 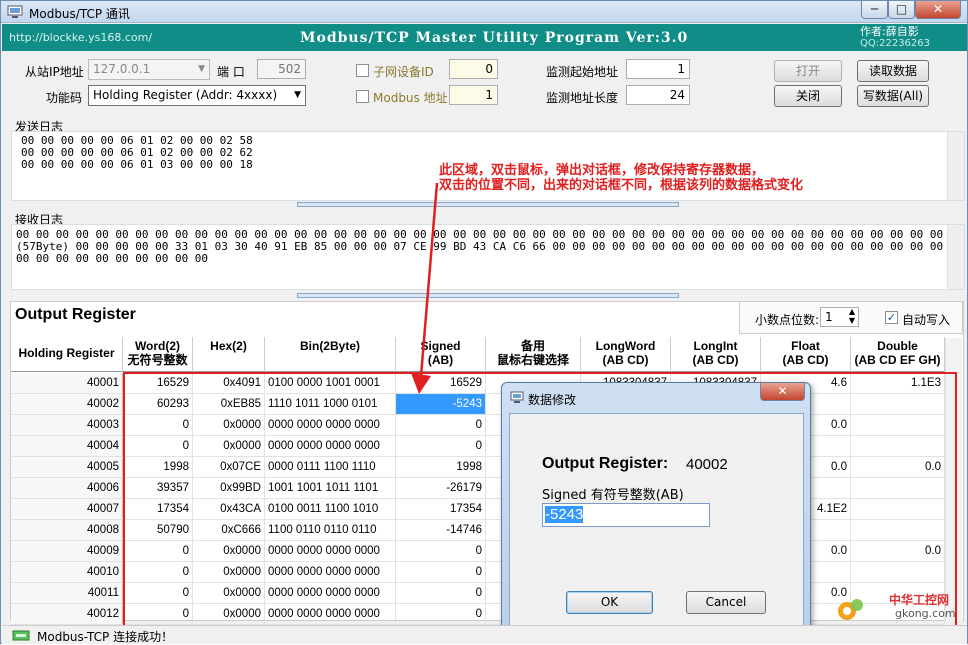 What do you see at coordinates (808, 96) in the screenshot?
I see `close-connection-button: 关闭` at bounding box center [808, 96].